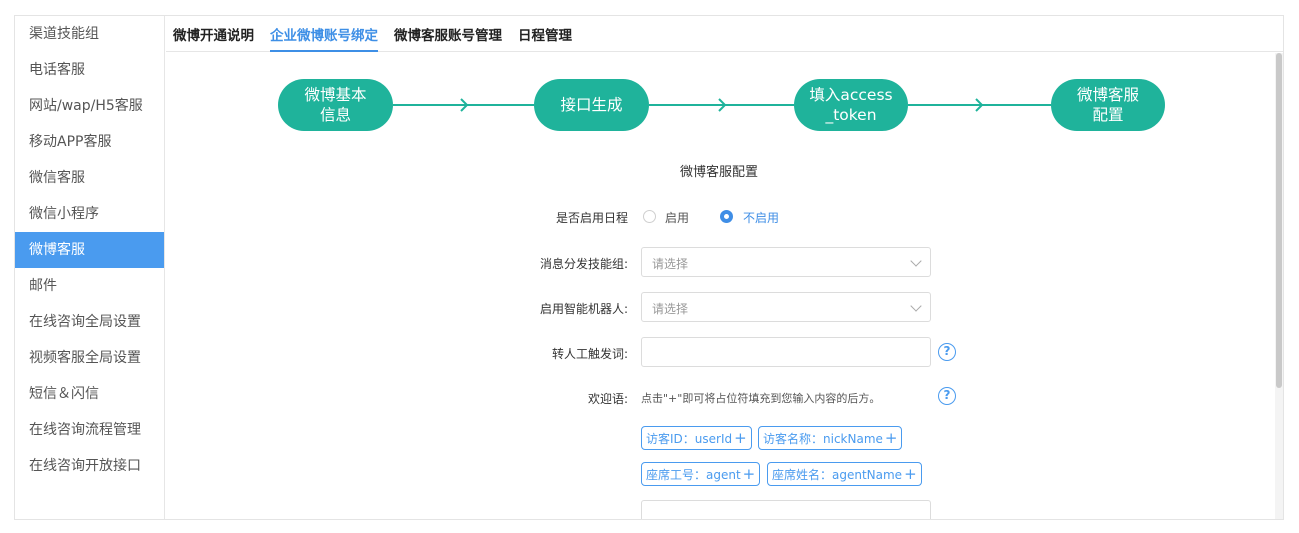 Image resolution: width=1299 pixels, height=533 pixels. What do you see at coordinates (89, 286) in the screenshot?
I see `sidebar-item-email: 邮件` at bounding box center [89, 286].